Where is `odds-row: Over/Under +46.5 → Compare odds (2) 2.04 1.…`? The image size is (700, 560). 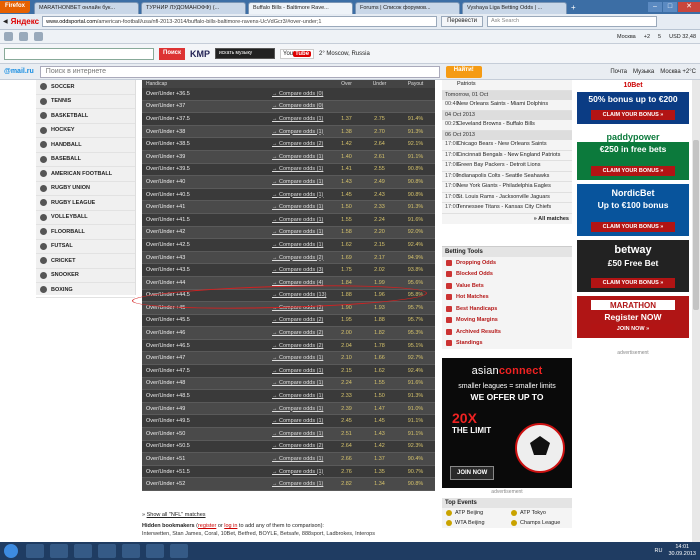
odds-row: Over/Under +46.5 → Compare odds (2) 2.04 1.… is located at coordinates (288, 346).